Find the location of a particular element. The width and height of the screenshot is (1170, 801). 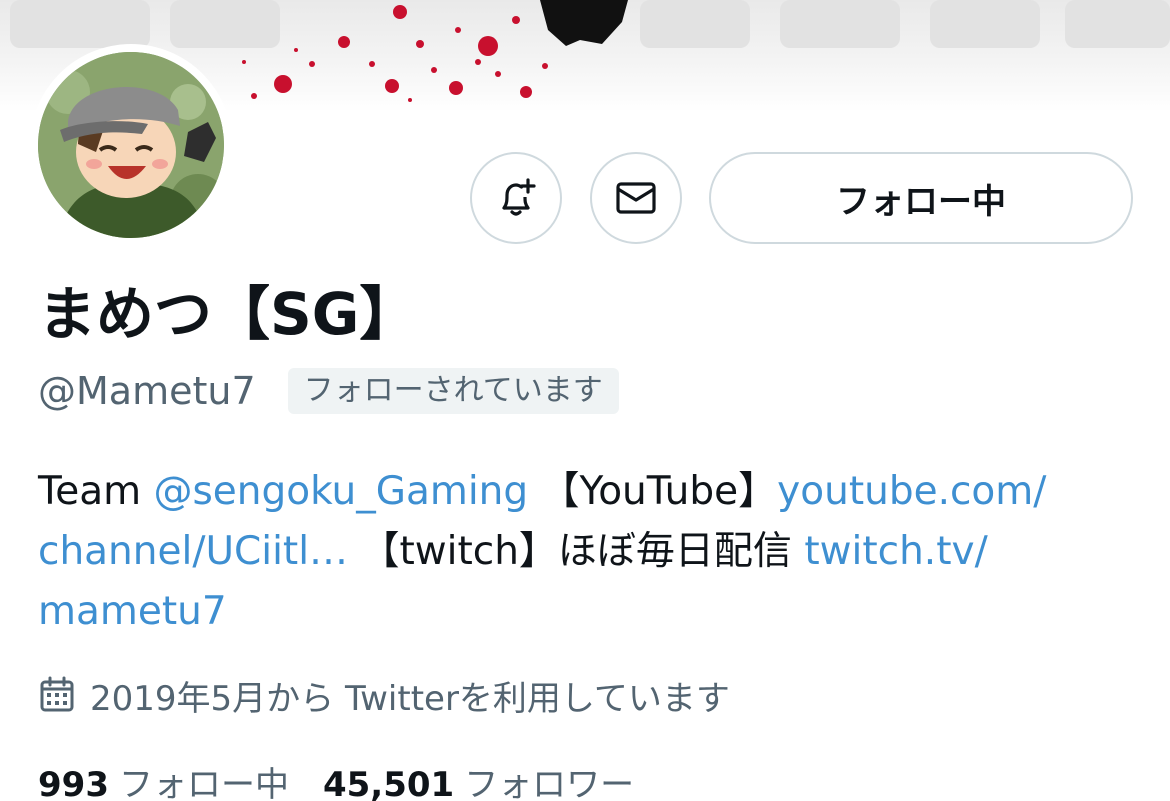

mention-link: @sengoku_Gaming is located at coordinates (340, 491).